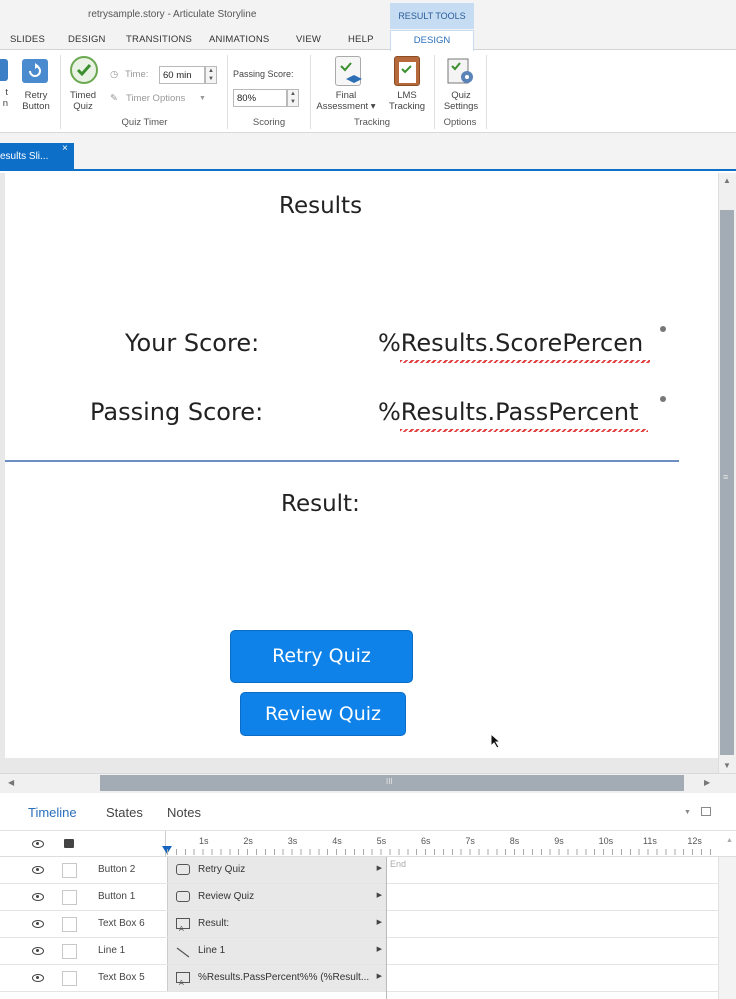  I want to click on ruler-minor-ticks, so click(441, 852).